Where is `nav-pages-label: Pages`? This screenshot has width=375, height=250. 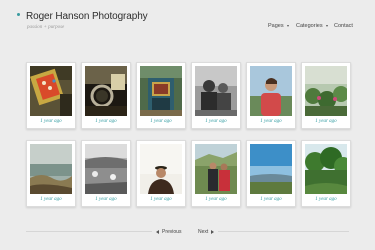
nav-pages-label: Pages is located at coordinates (276, 26).